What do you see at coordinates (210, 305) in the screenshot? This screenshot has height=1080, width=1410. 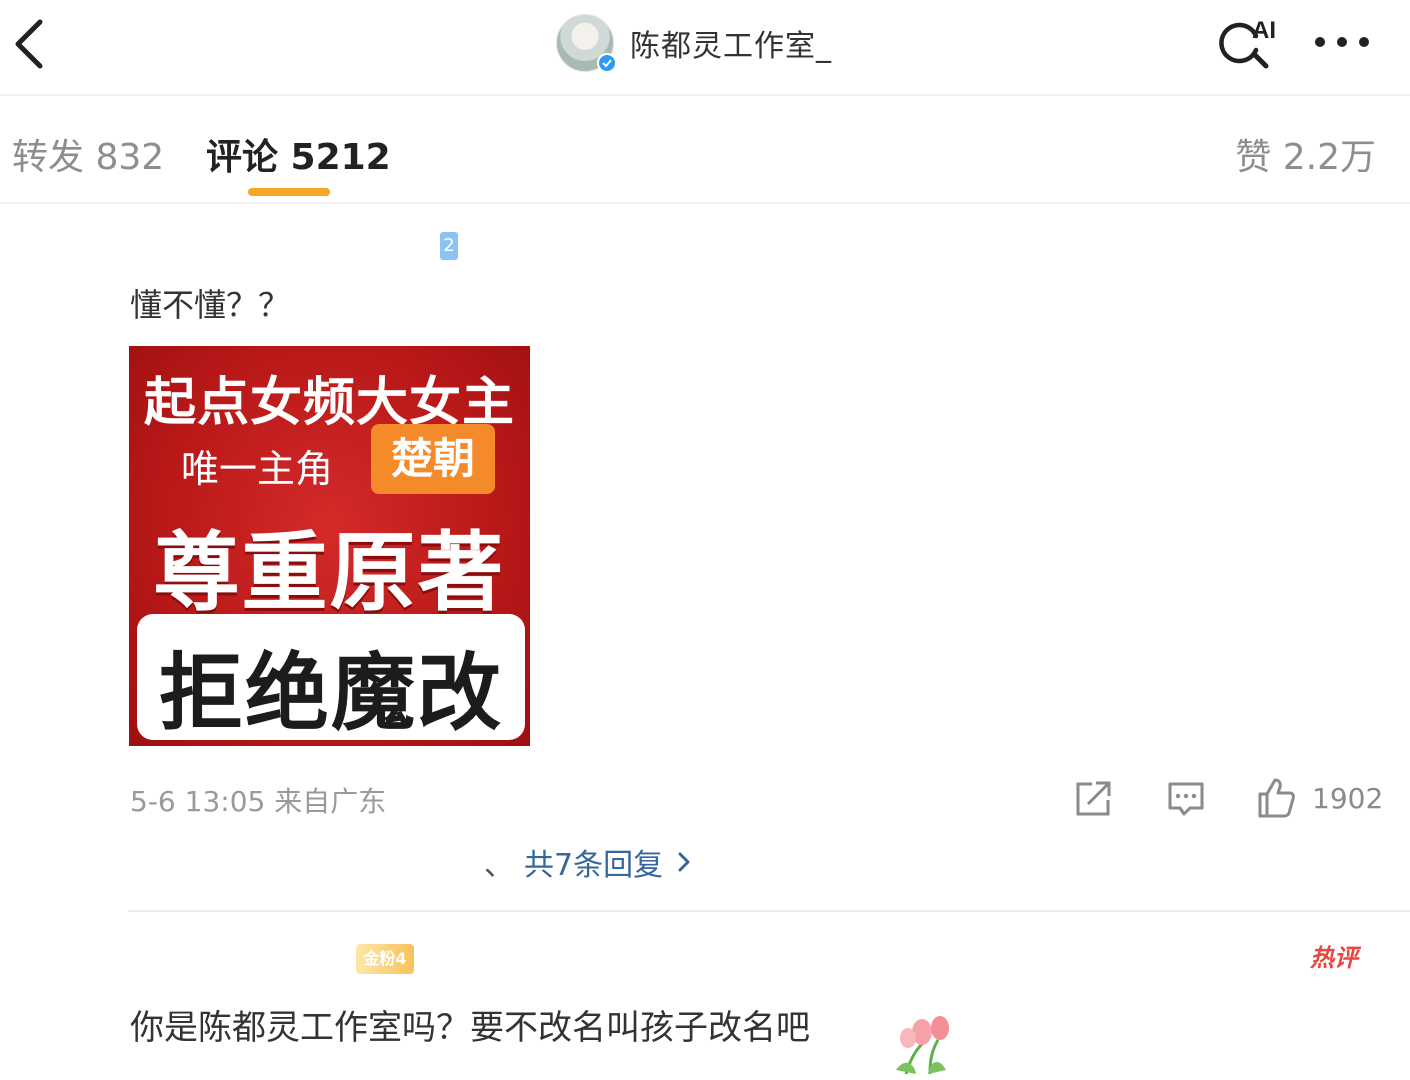 I see `comment-text: 懂不懂？？` at bounding box center [210, 305].